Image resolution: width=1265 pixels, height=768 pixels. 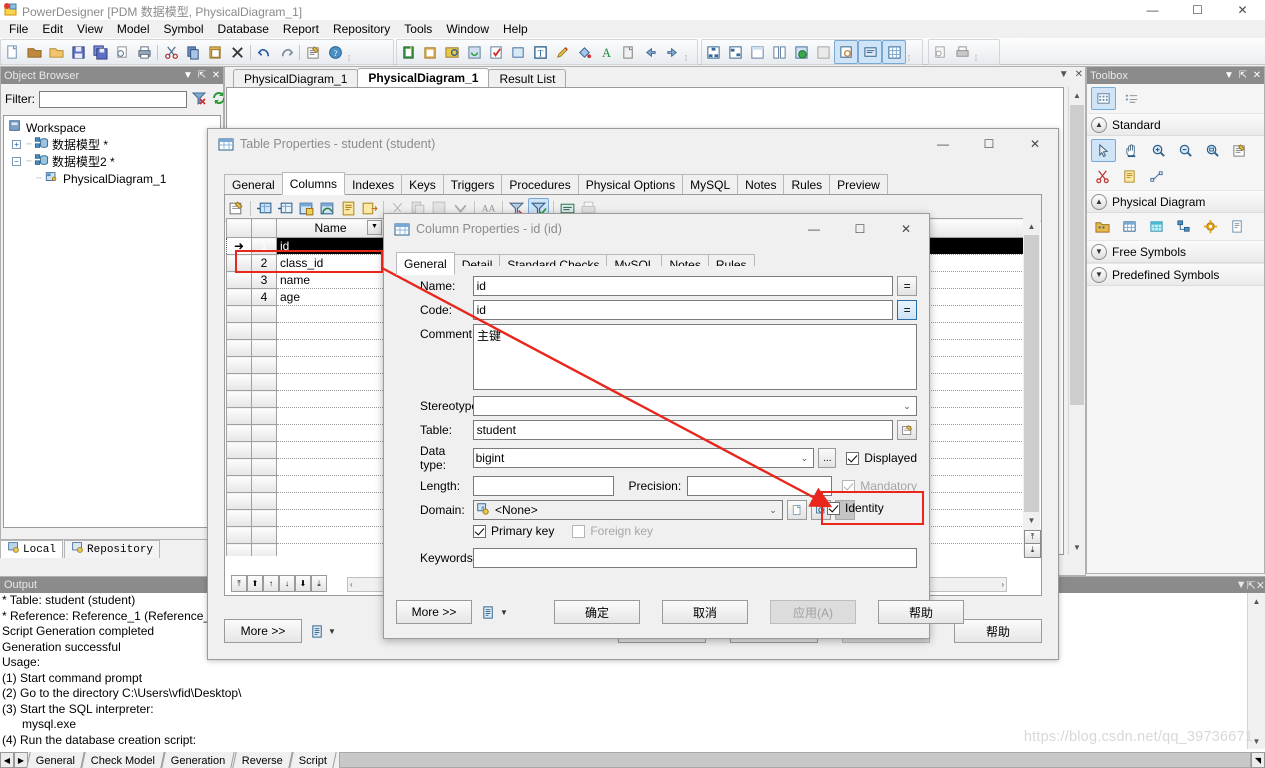 I want to click on new-icon, so click(x=12, y=52).